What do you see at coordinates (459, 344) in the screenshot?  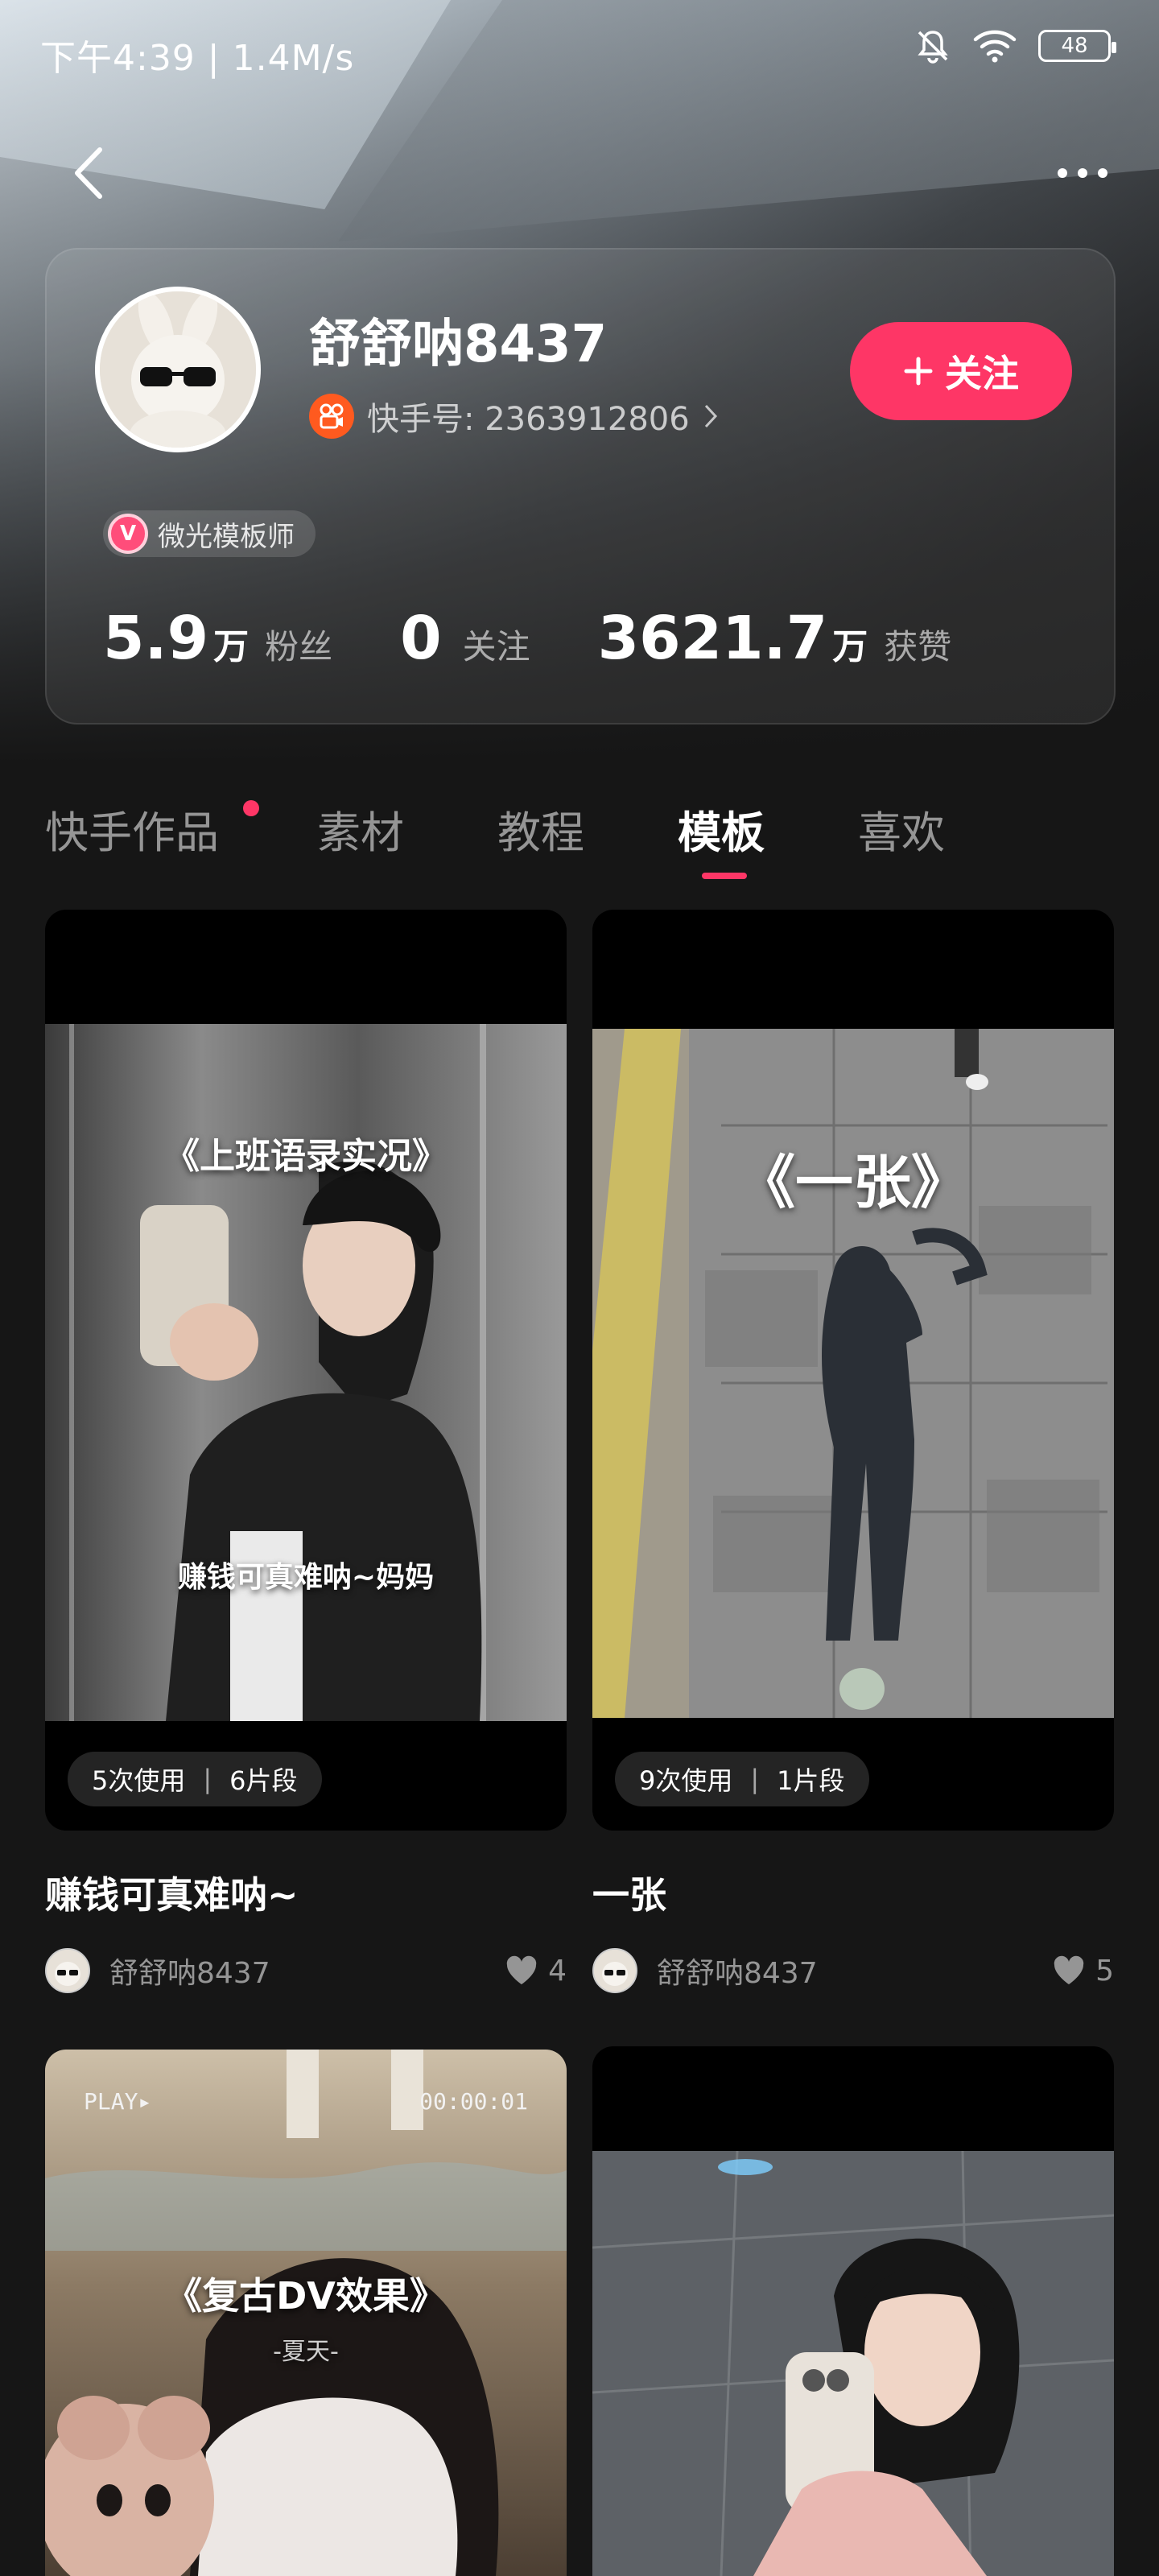 I see `username: 舒舒呐8437` at bounding box center [459, 344].